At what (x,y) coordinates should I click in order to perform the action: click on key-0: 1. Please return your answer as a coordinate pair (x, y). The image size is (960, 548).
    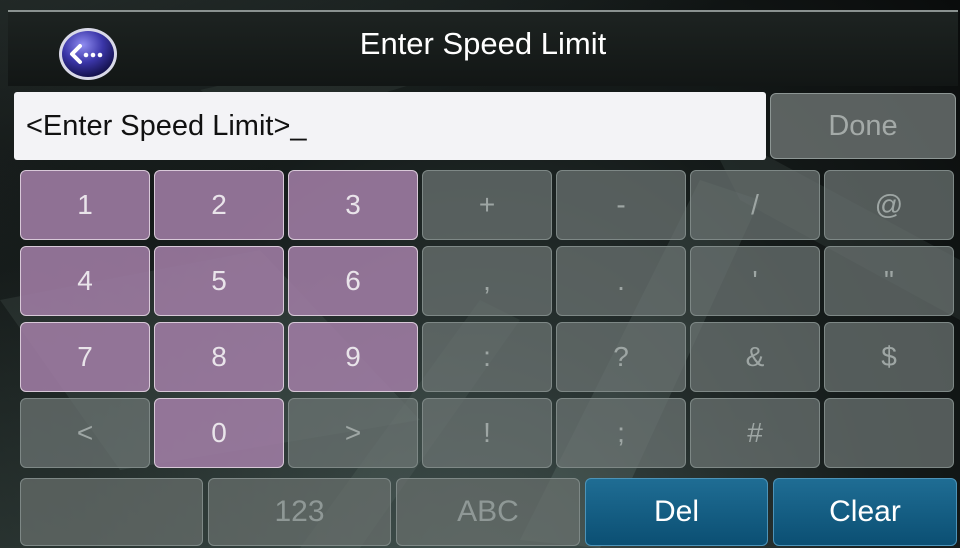
    Looking at the image, I should click on (85, 205).